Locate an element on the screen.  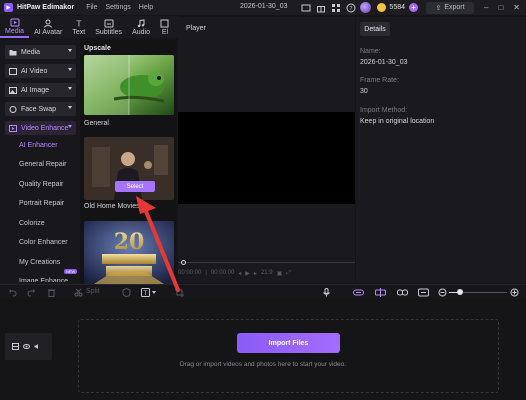
menu-file: File is located at coordinates (91, 7).